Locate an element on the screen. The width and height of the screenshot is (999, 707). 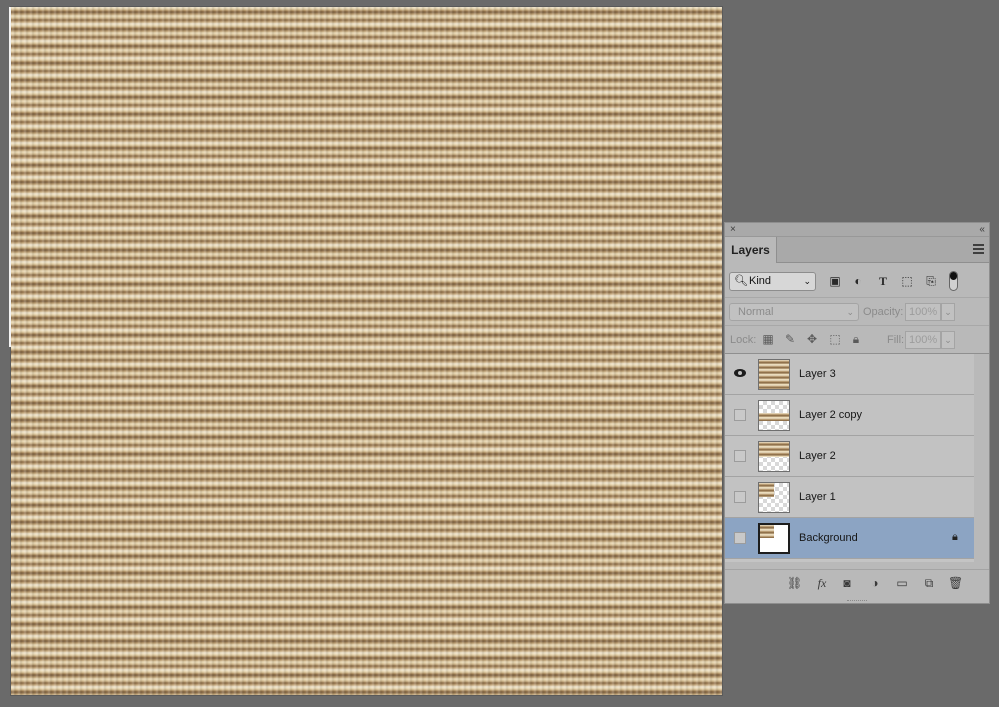
fx-icon: fx is located at coordinates (822, 583).